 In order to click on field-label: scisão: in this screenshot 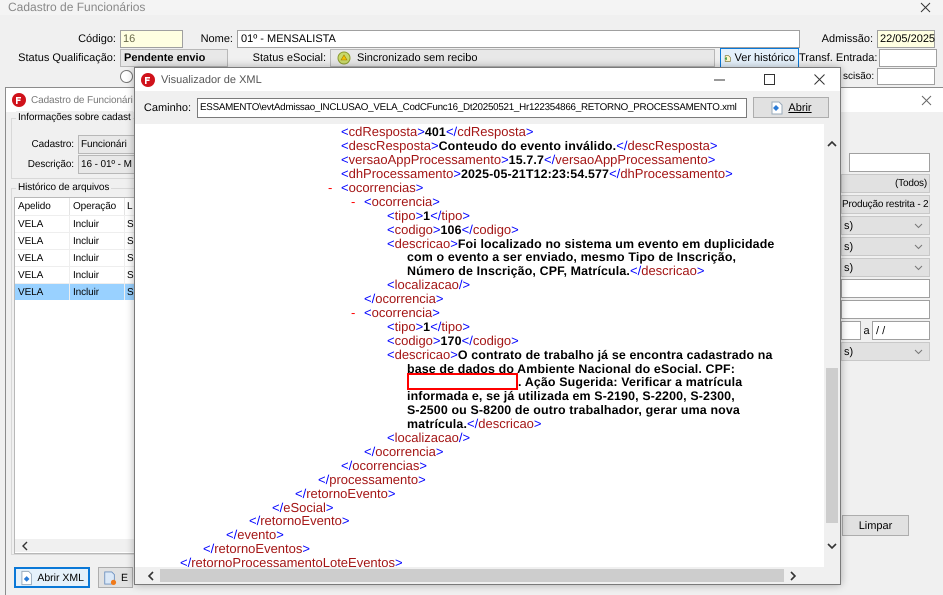, I will do `click(858, 76)`.